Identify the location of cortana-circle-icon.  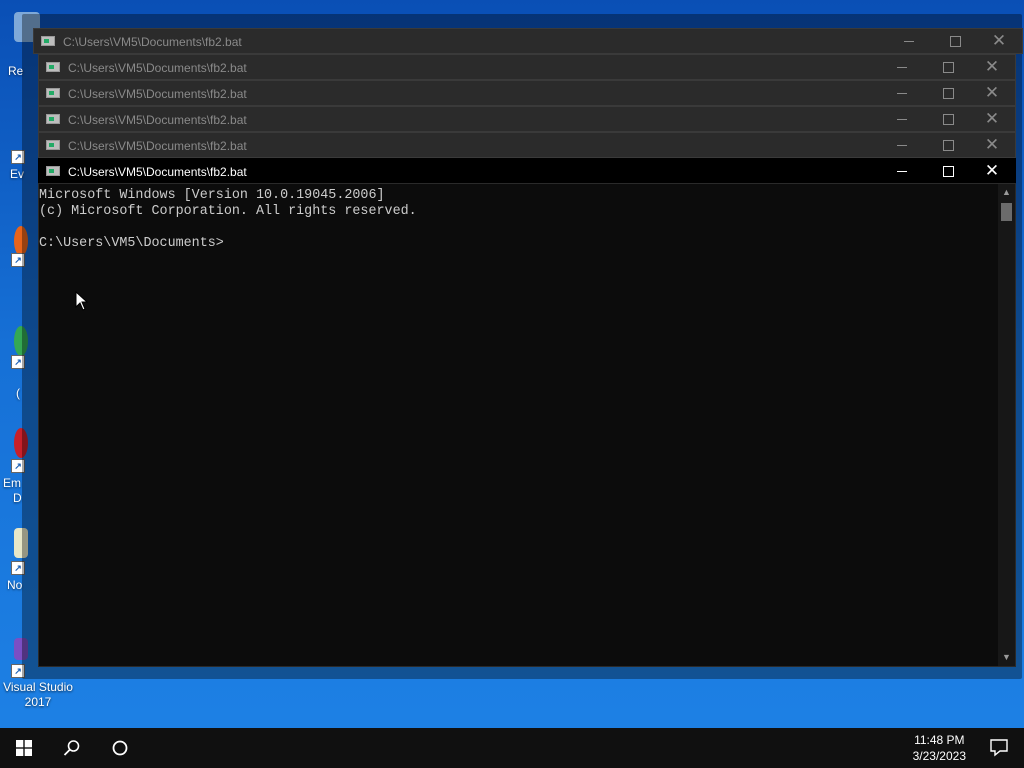
(120, 748).